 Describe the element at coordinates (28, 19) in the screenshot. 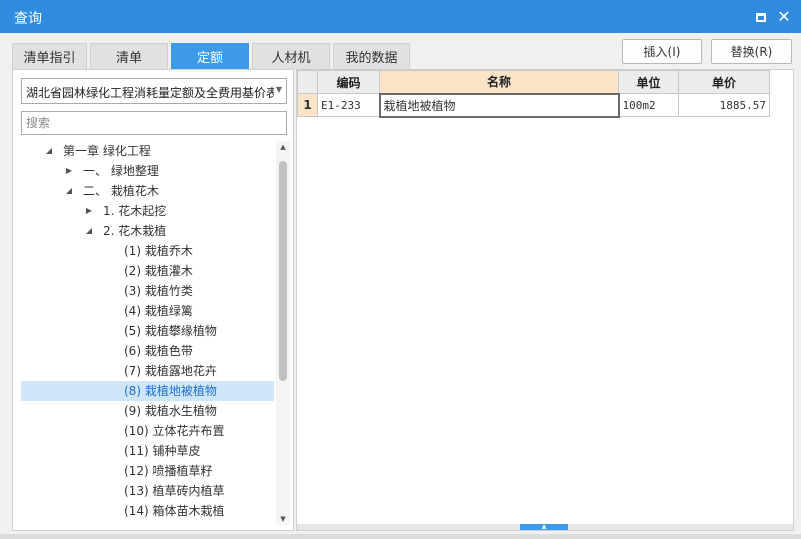

I see `window-title: 查询` at that location.